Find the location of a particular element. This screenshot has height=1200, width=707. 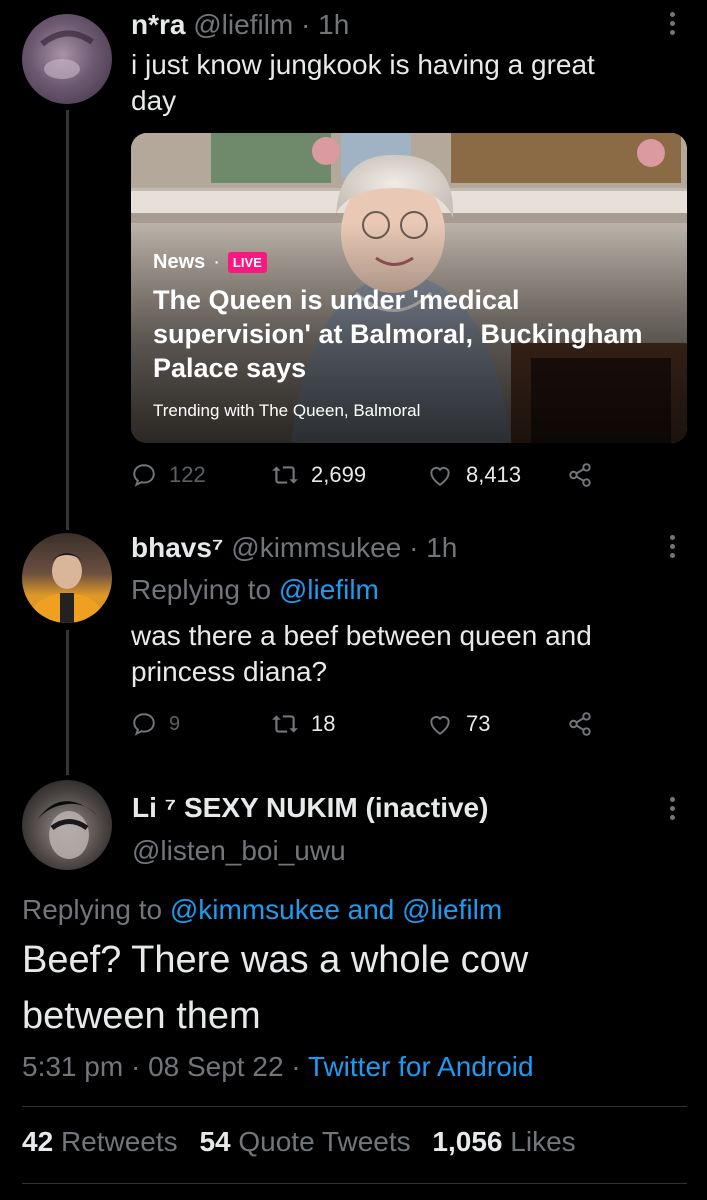

handle: @liefilm is located at coordinates (243, 24).